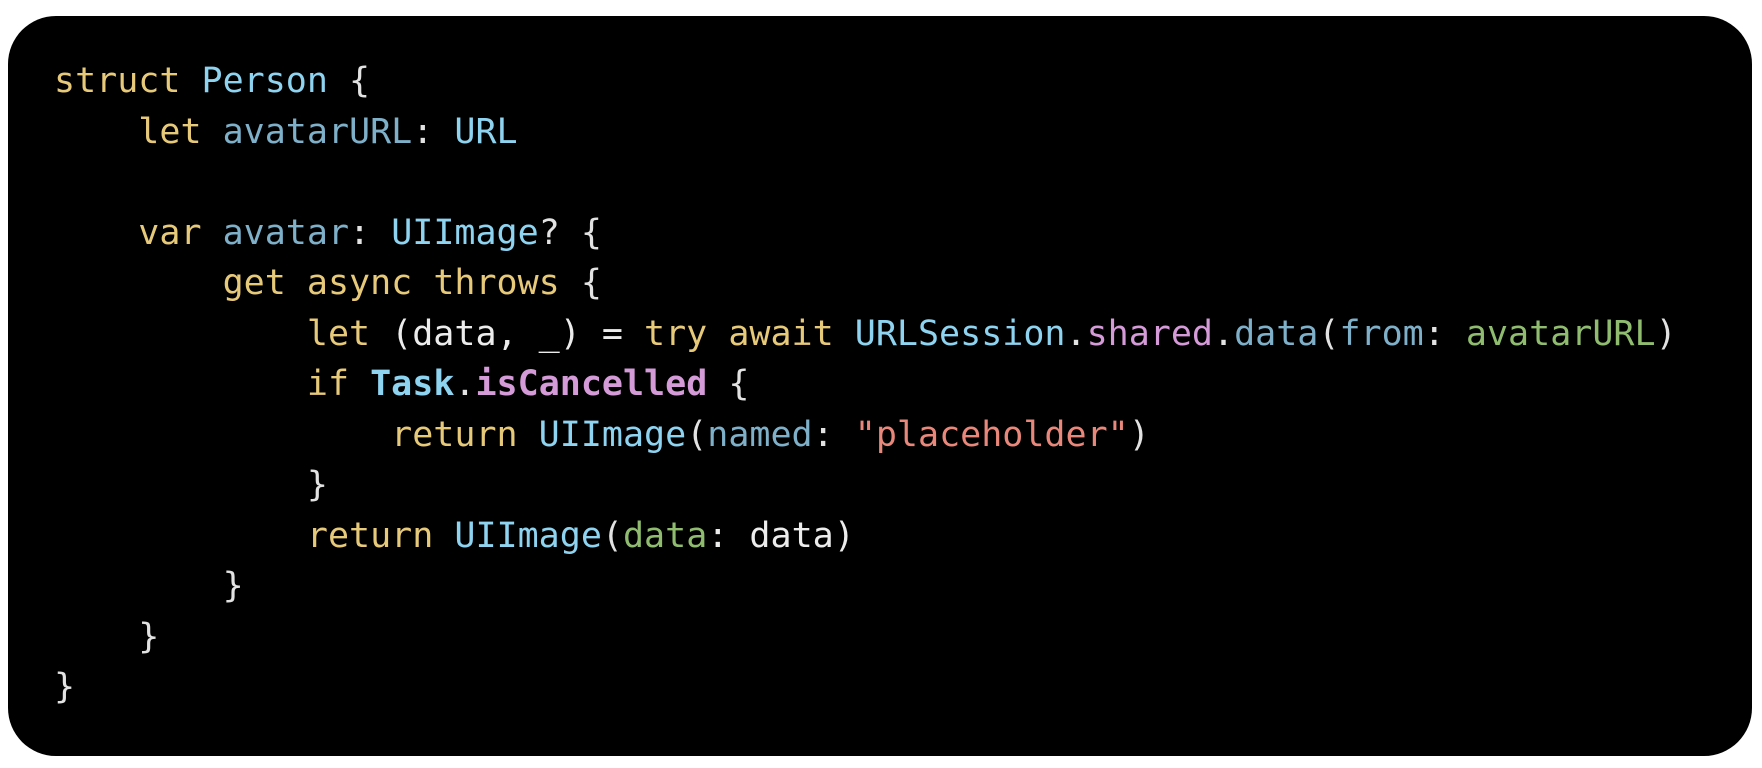 The image size is (1762, 768). Describe the element at coordinates (781, 535) in the screenshot. I see `code-token: : data)` at that location.